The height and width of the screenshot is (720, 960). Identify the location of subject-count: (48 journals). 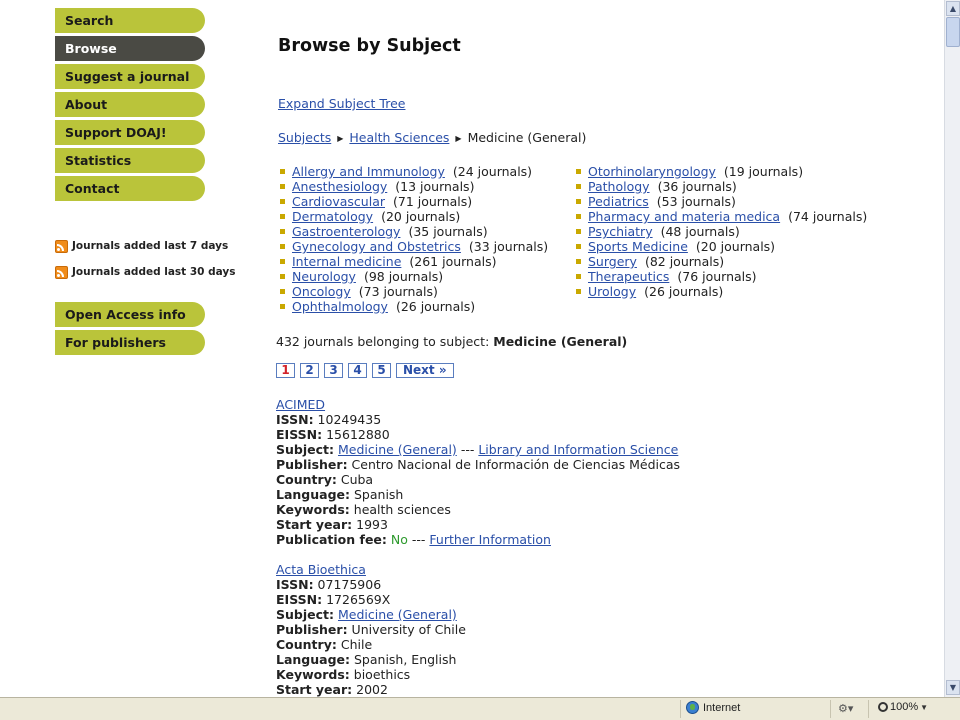
(700, 231).